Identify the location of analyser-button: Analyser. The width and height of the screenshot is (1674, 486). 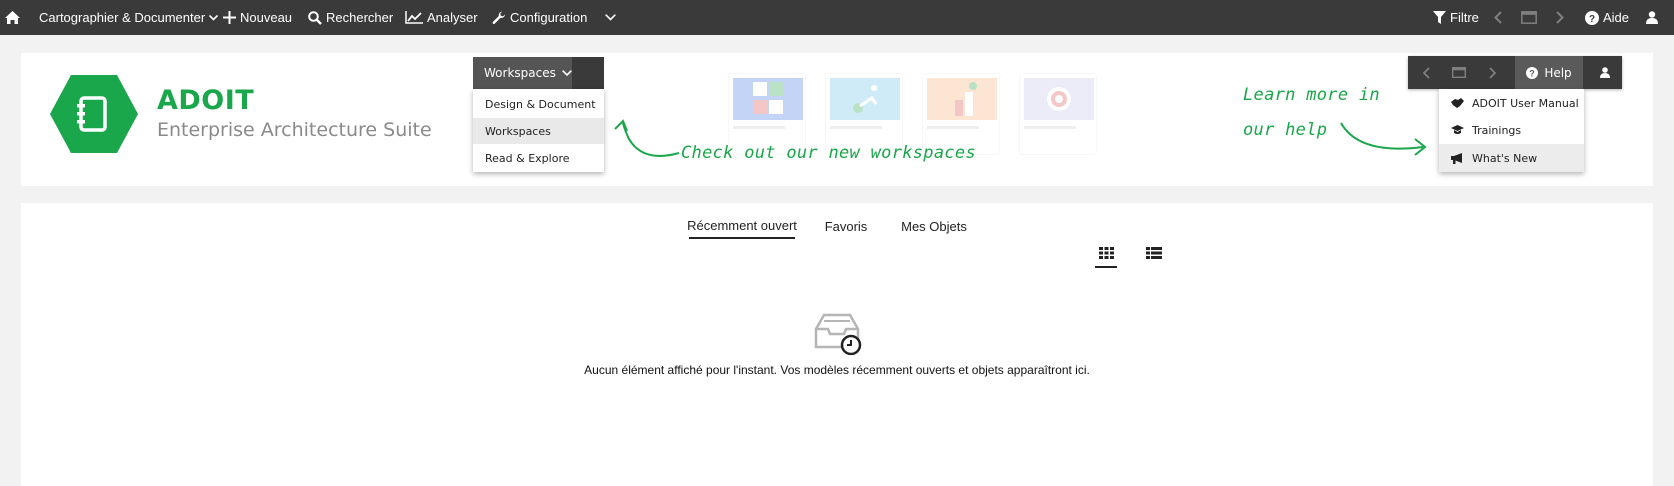
(441, 17).